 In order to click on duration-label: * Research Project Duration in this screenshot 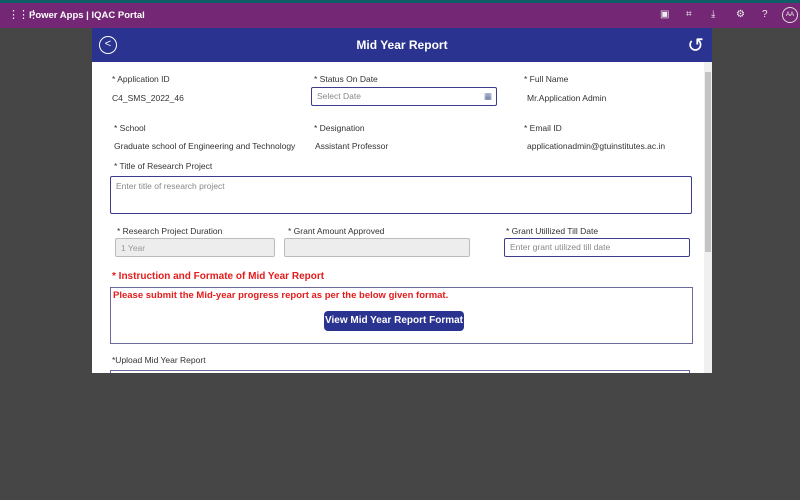, I will do `click(170, 231)`.